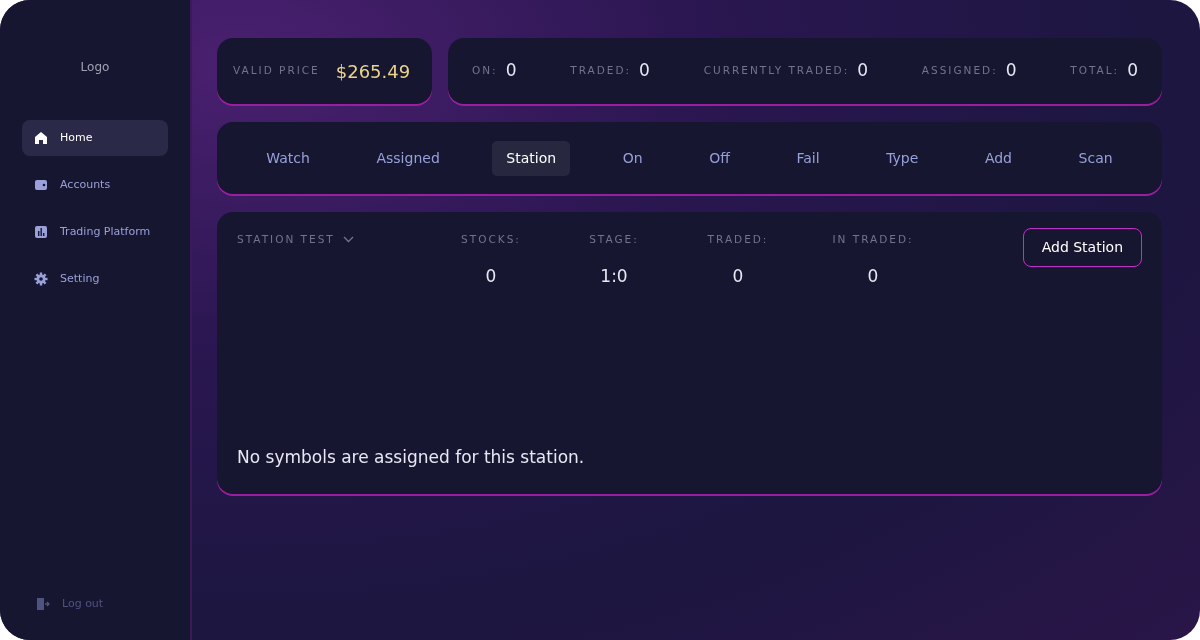  I want to click on logo: Logo, so click(95, 67).